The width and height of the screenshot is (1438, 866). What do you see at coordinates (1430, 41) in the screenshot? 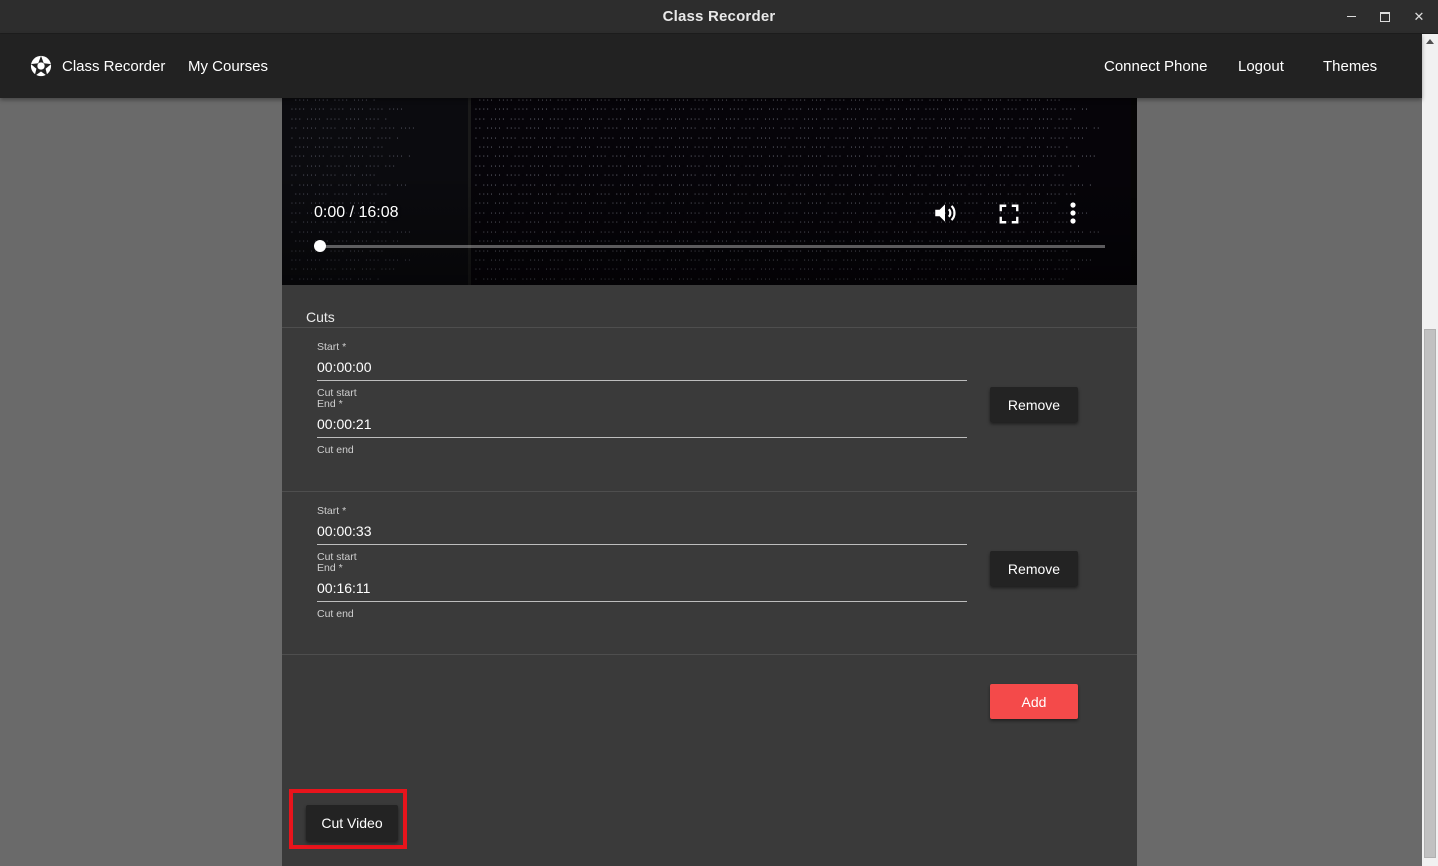
I see `scroll-up-arrow-icon` at bounding box center [1430, 41].